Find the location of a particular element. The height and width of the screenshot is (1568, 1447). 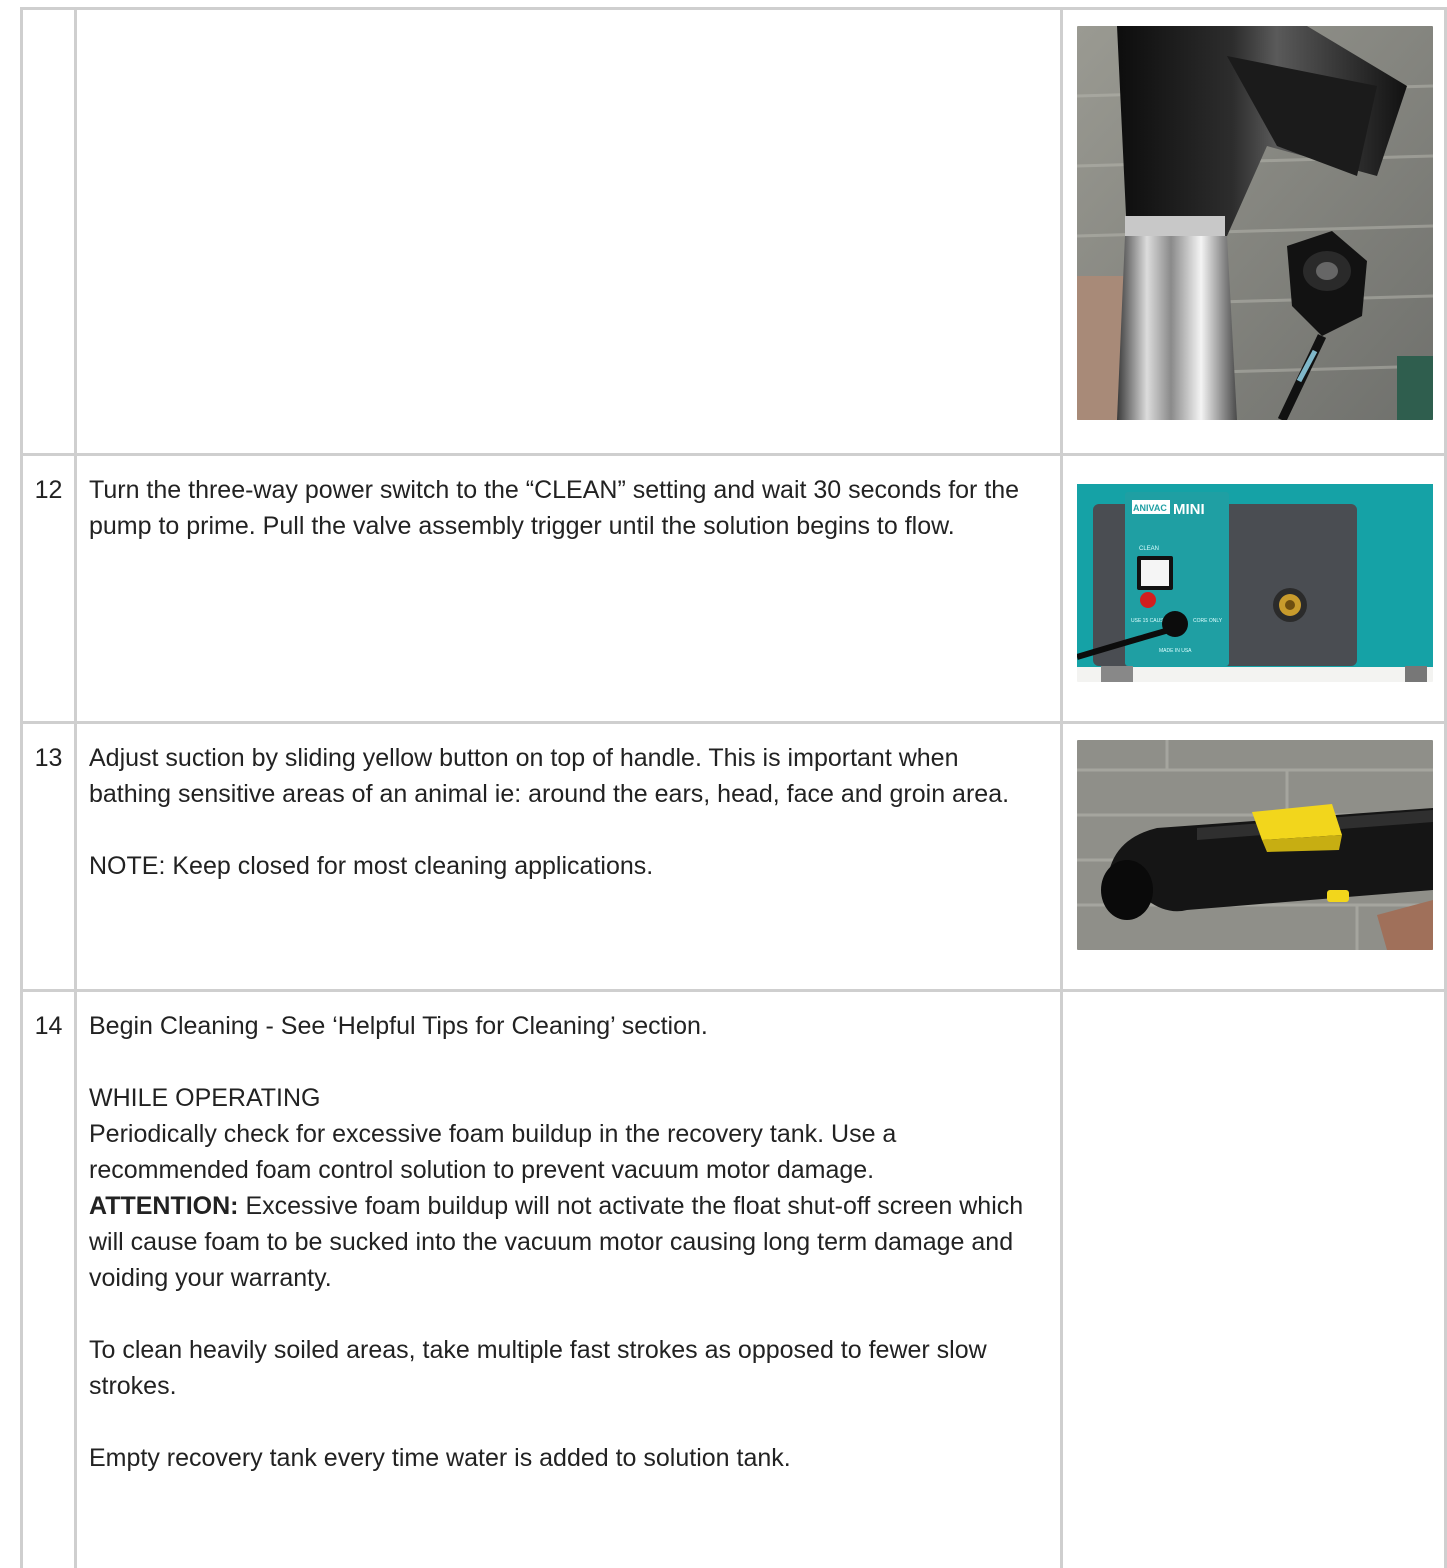

switch-label-text: CLEAN is located at coordinates (1149, 549).